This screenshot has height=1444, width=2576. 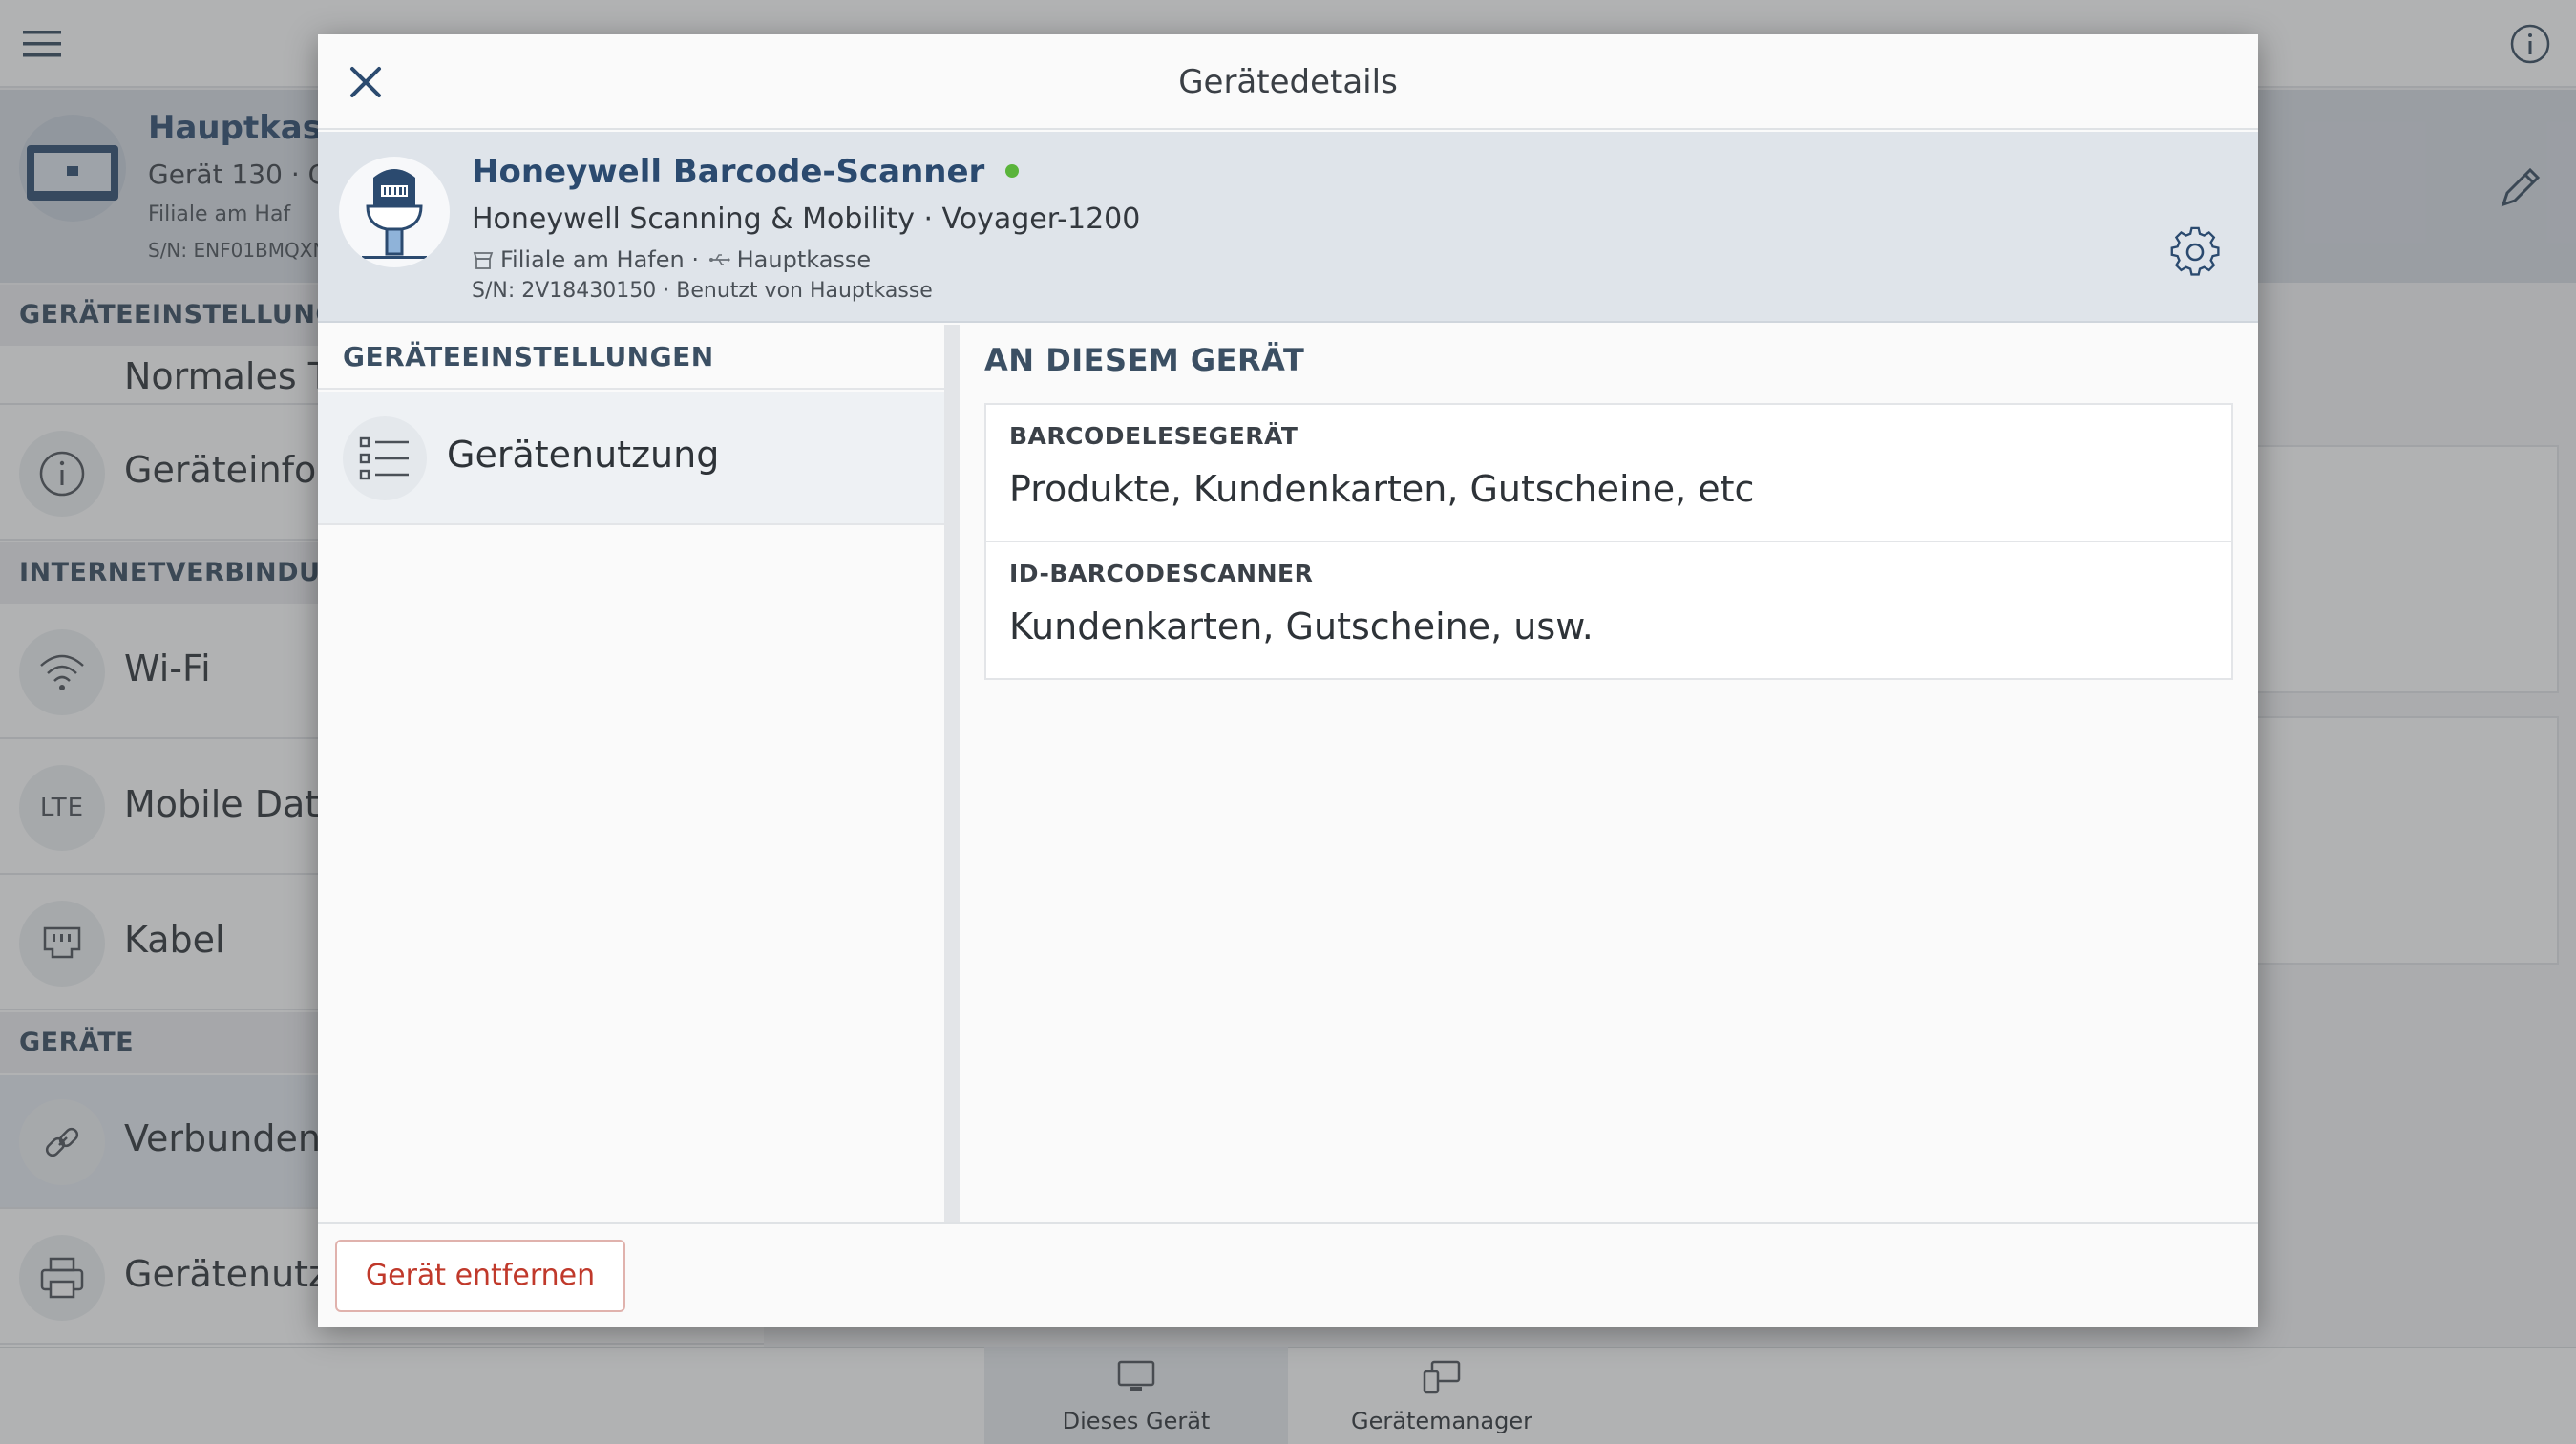 What do you see at coordinates (1301, 626) in the screenshot?
I see `usage-option-value: Kundenkarten, Gutscheine, usw.` at bounding box center [1301, 626].